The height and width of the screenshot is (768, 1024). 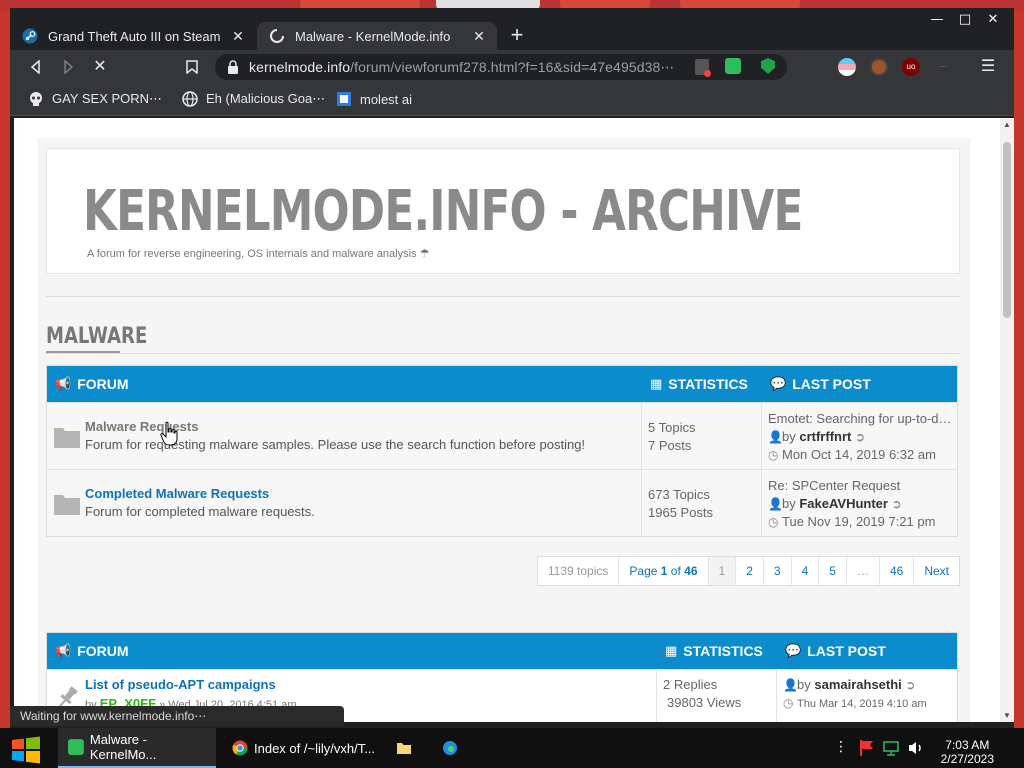 What do you see at coordinates (502, 651) in the screenshot?
I see `topic-table-header: 📢 FORUM ▦ STATISTICS 💬 LAST POST` at bounding box center [502, 651].